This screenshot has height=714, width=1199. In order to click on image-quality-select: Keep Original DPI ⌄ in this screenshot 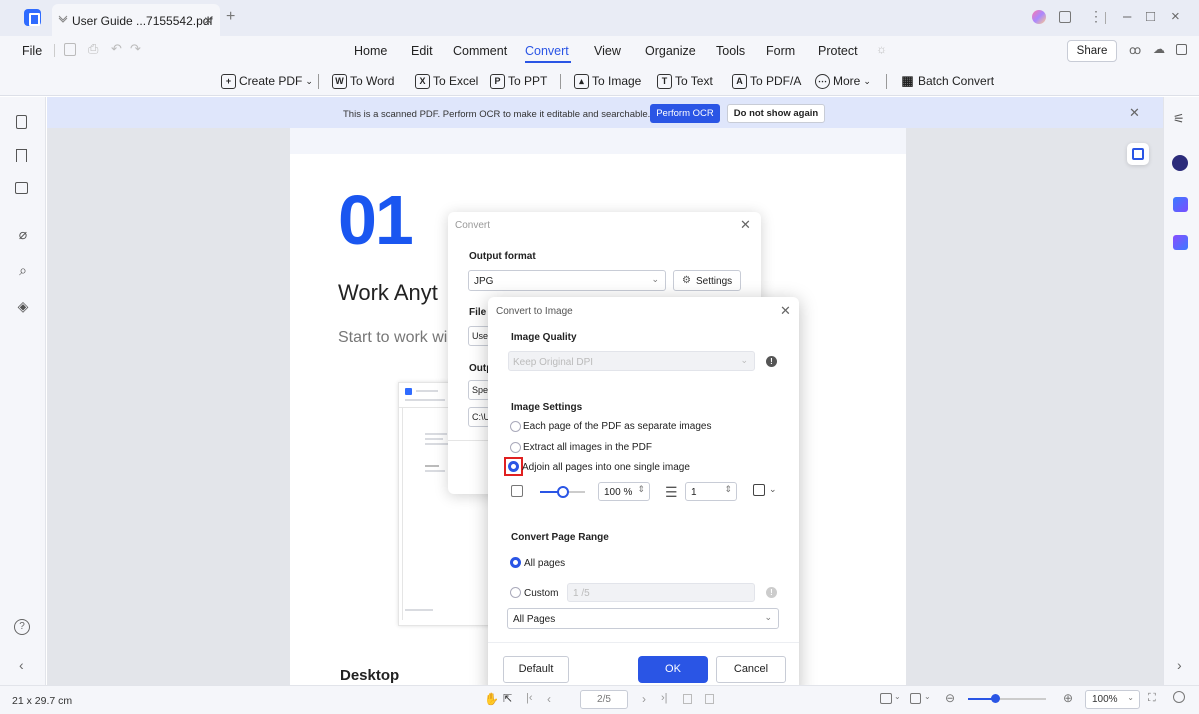, I will do `click(631, 361)`.